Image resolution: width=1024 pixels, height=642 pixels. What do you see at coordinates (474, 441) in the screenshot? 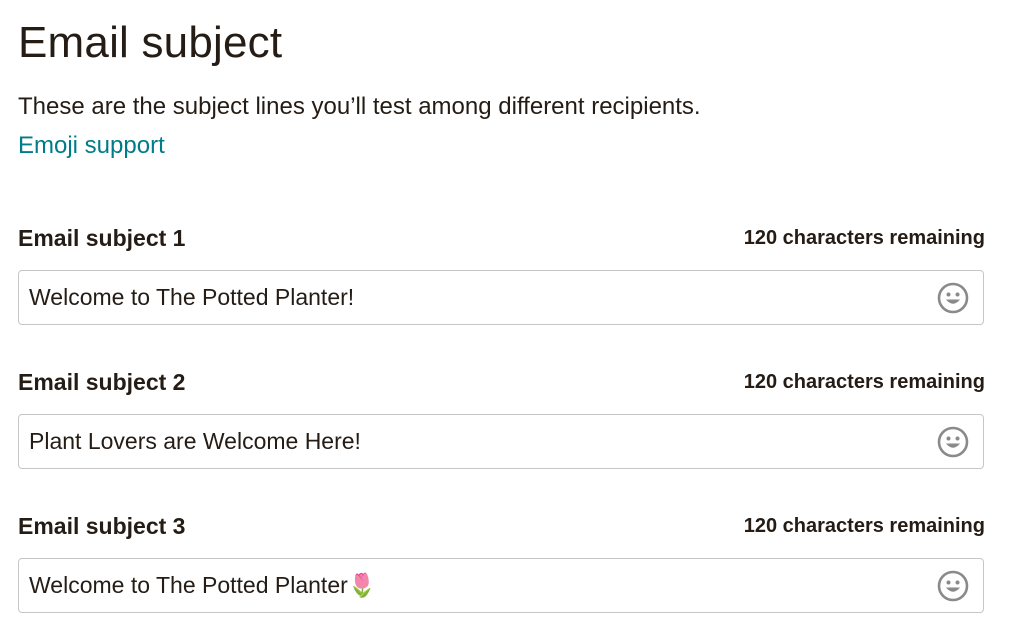
I see `email-subject-2-input` at bounding box center [474, 441].